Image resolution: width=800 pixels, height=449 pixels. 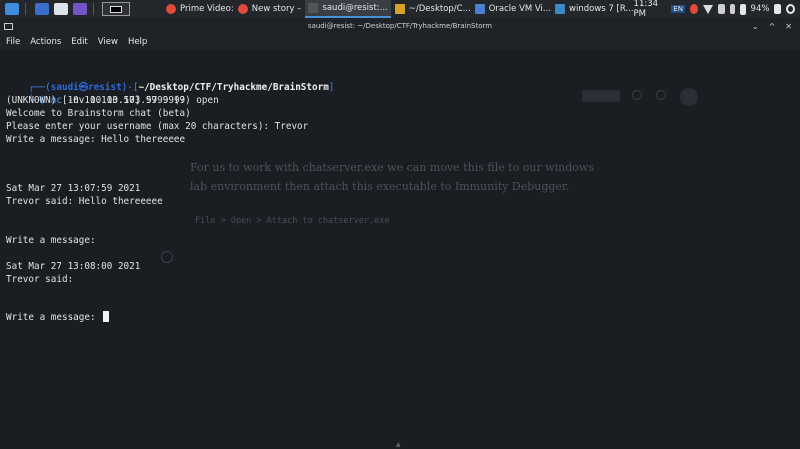 I want to click on menu-view: View, so click(x=108, y=42).